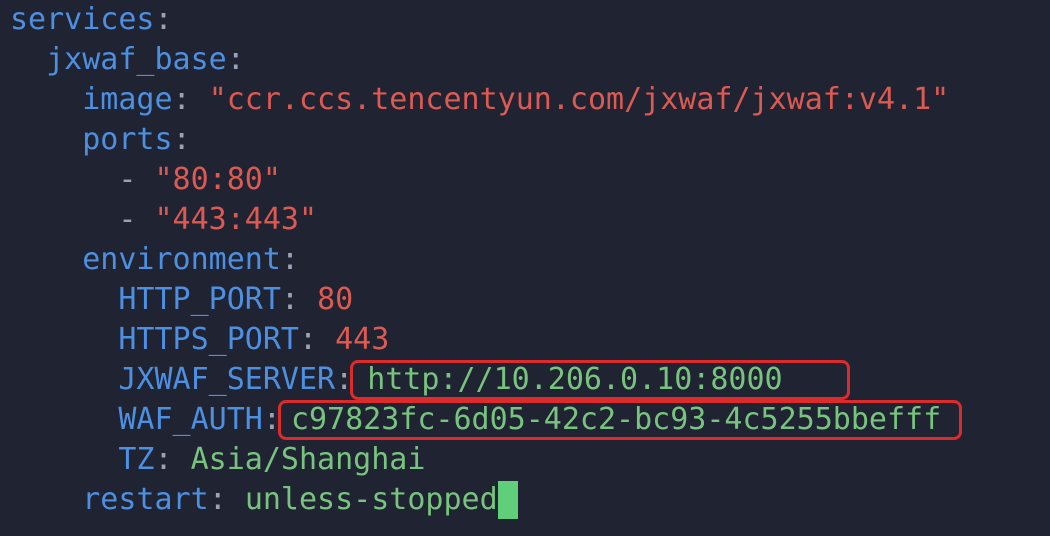 This screenshot has width=1050, height=536. What do you see at coordinates (236, 219) in the screenshot?
I see `yaml-value-port-2: "443:443"` at bounding box center [236, 219].